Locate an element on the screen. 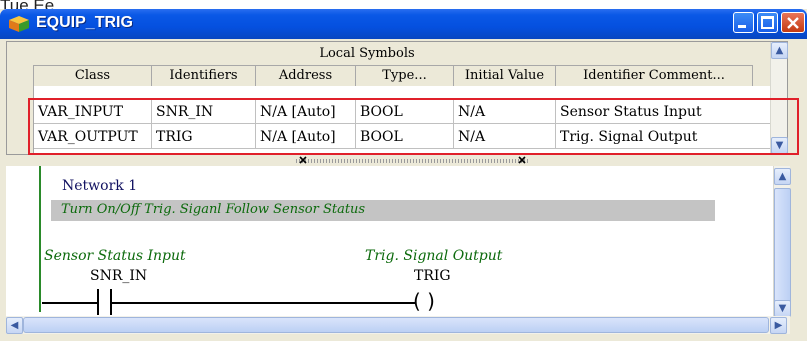 This screenshot has width=807, height=341. maximize-icon is located at coordinates (767, 22).